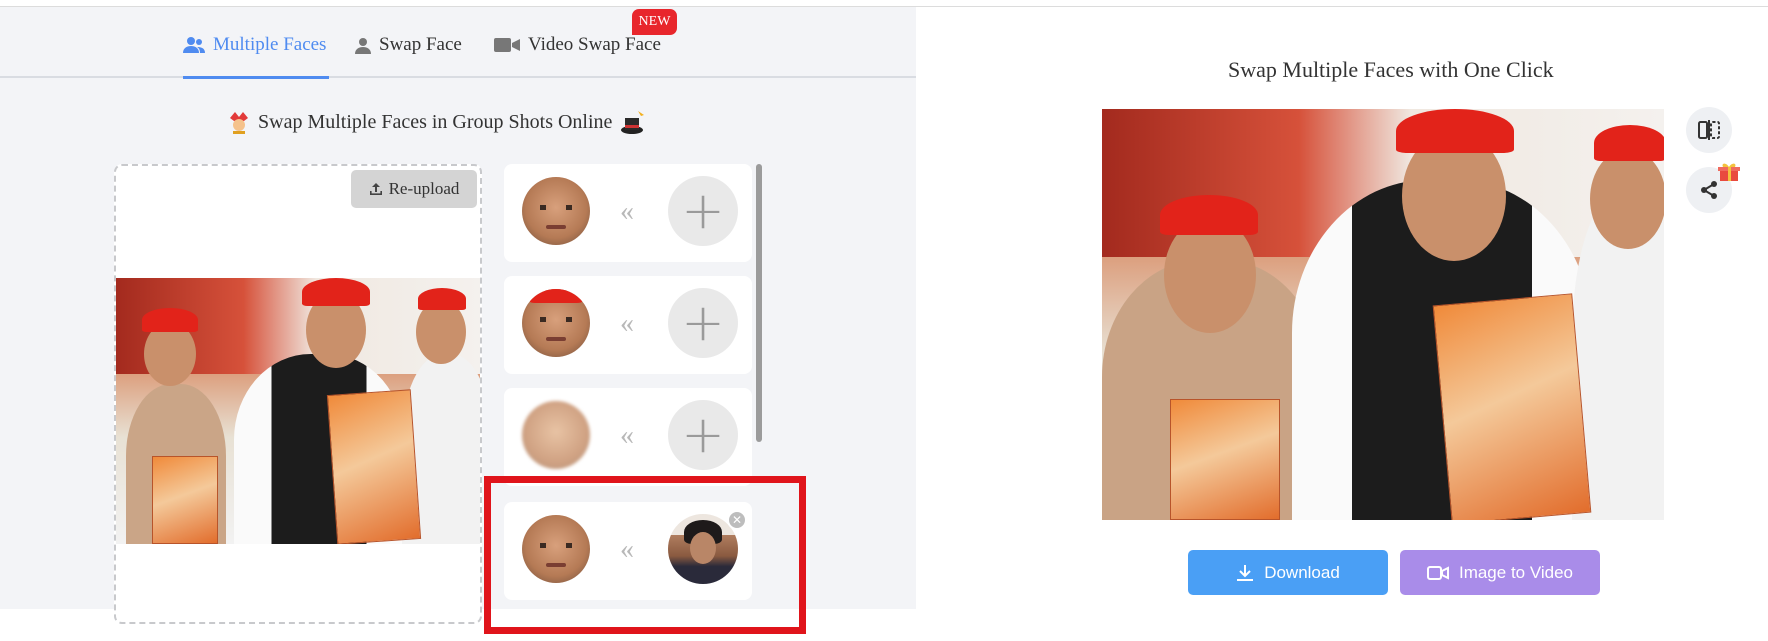 This screenshot has height=641, width=1768. What do you see at coordinates (1302, 572) in the screenshot?
I see `download-label: Download` at bounding box center [1302, 572].